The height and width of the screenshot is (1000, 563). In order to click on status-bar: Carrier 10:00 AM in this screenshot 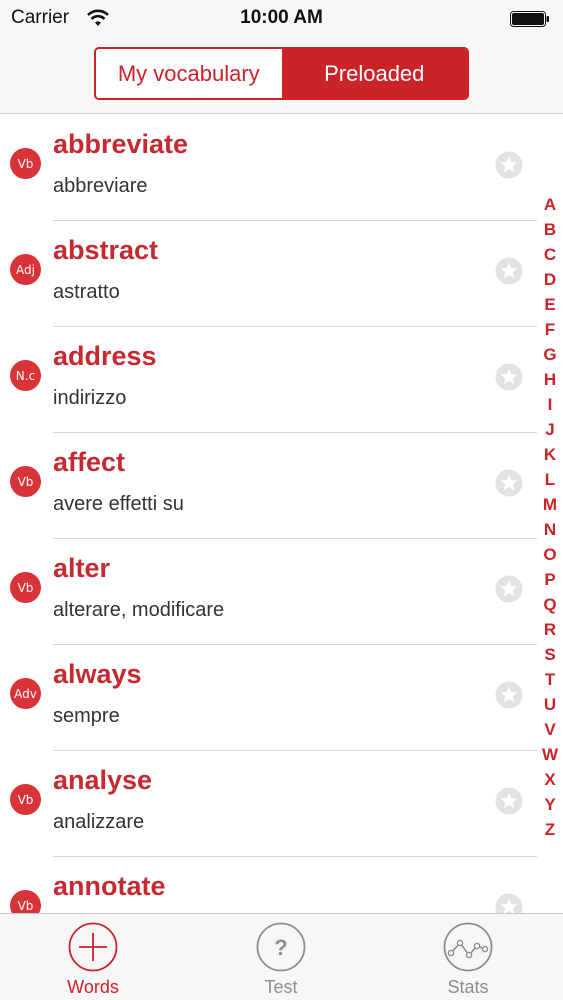, I will do `click(281, 19)`.